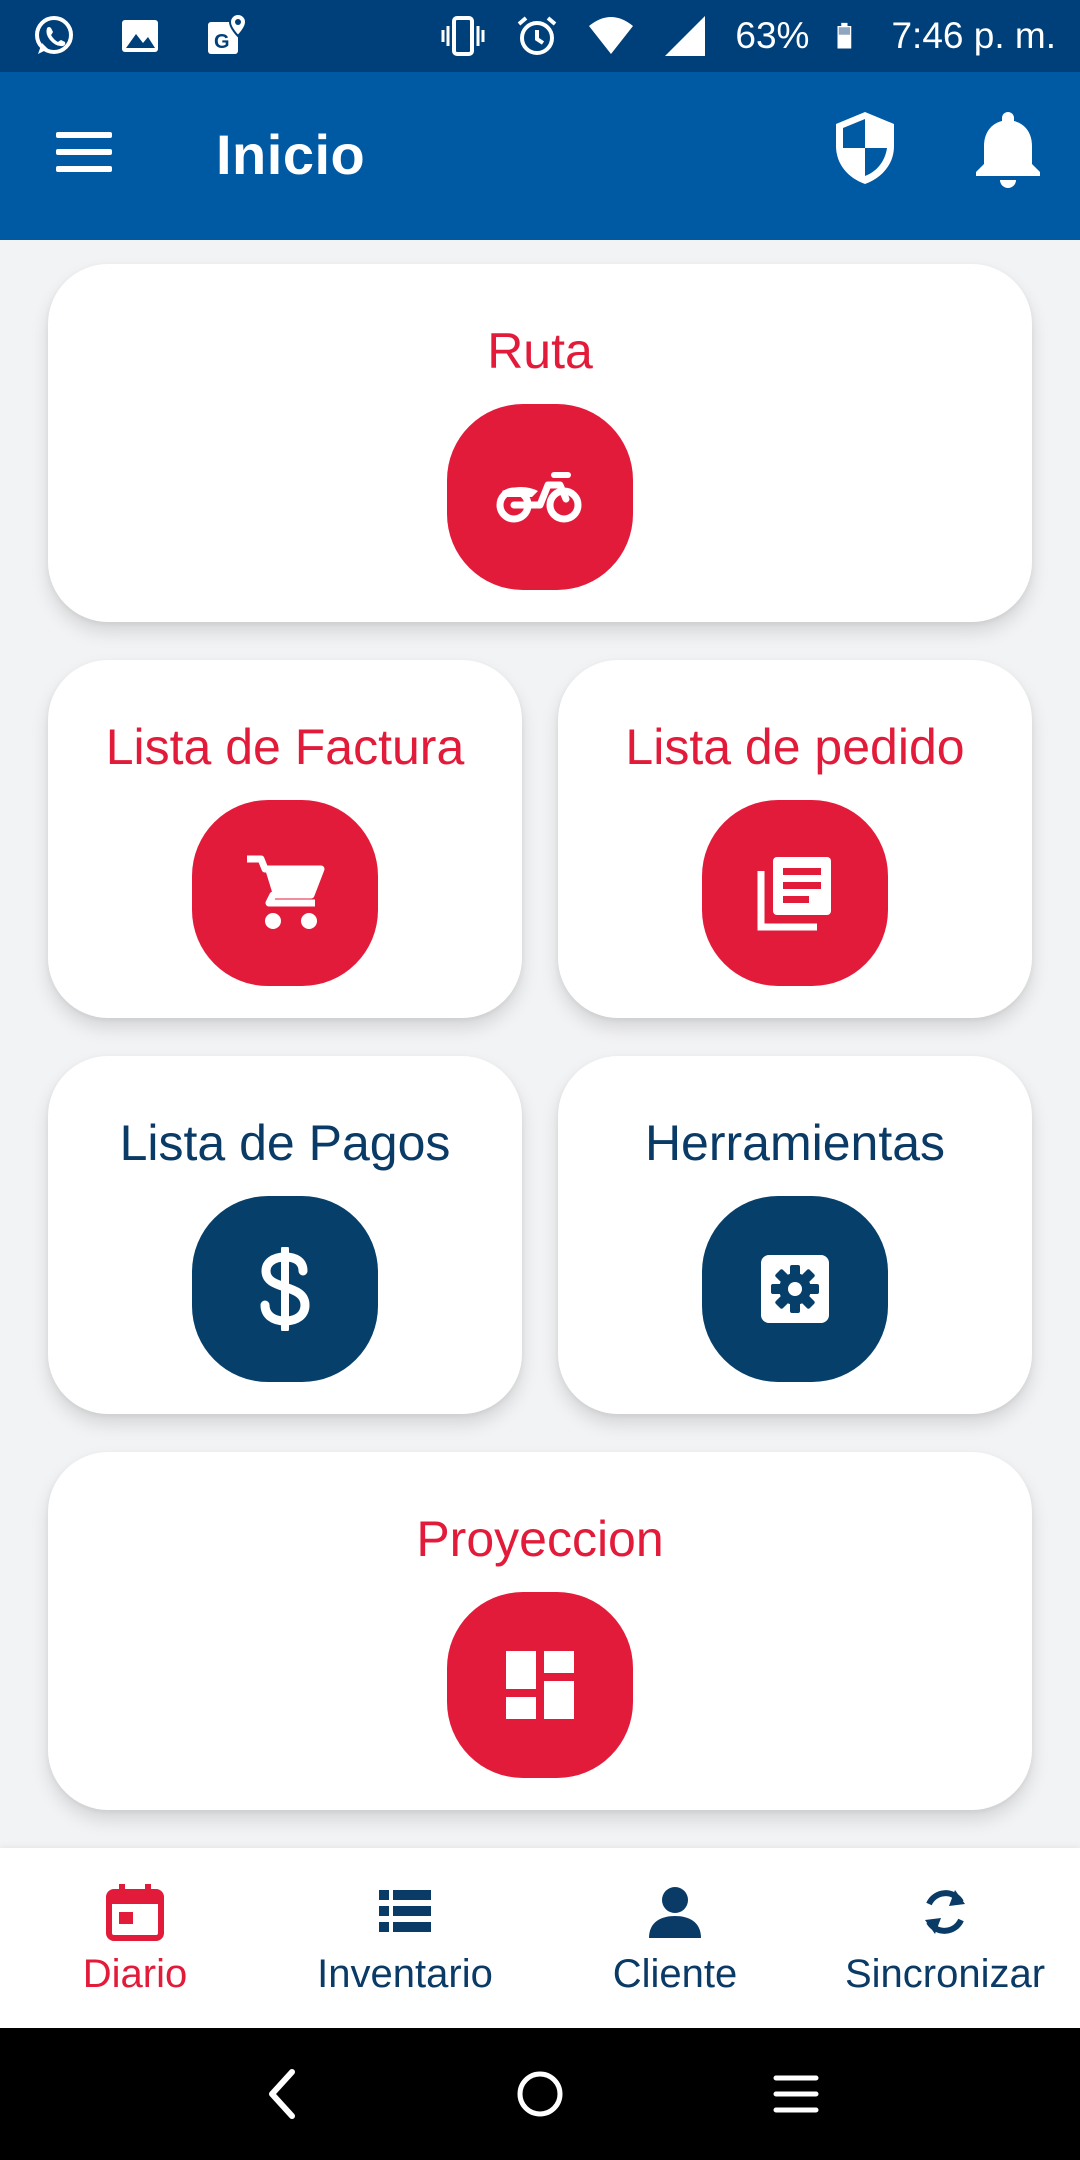 The image size is (1080, 2160). I want to click on person-icon, so click(675, 1912).